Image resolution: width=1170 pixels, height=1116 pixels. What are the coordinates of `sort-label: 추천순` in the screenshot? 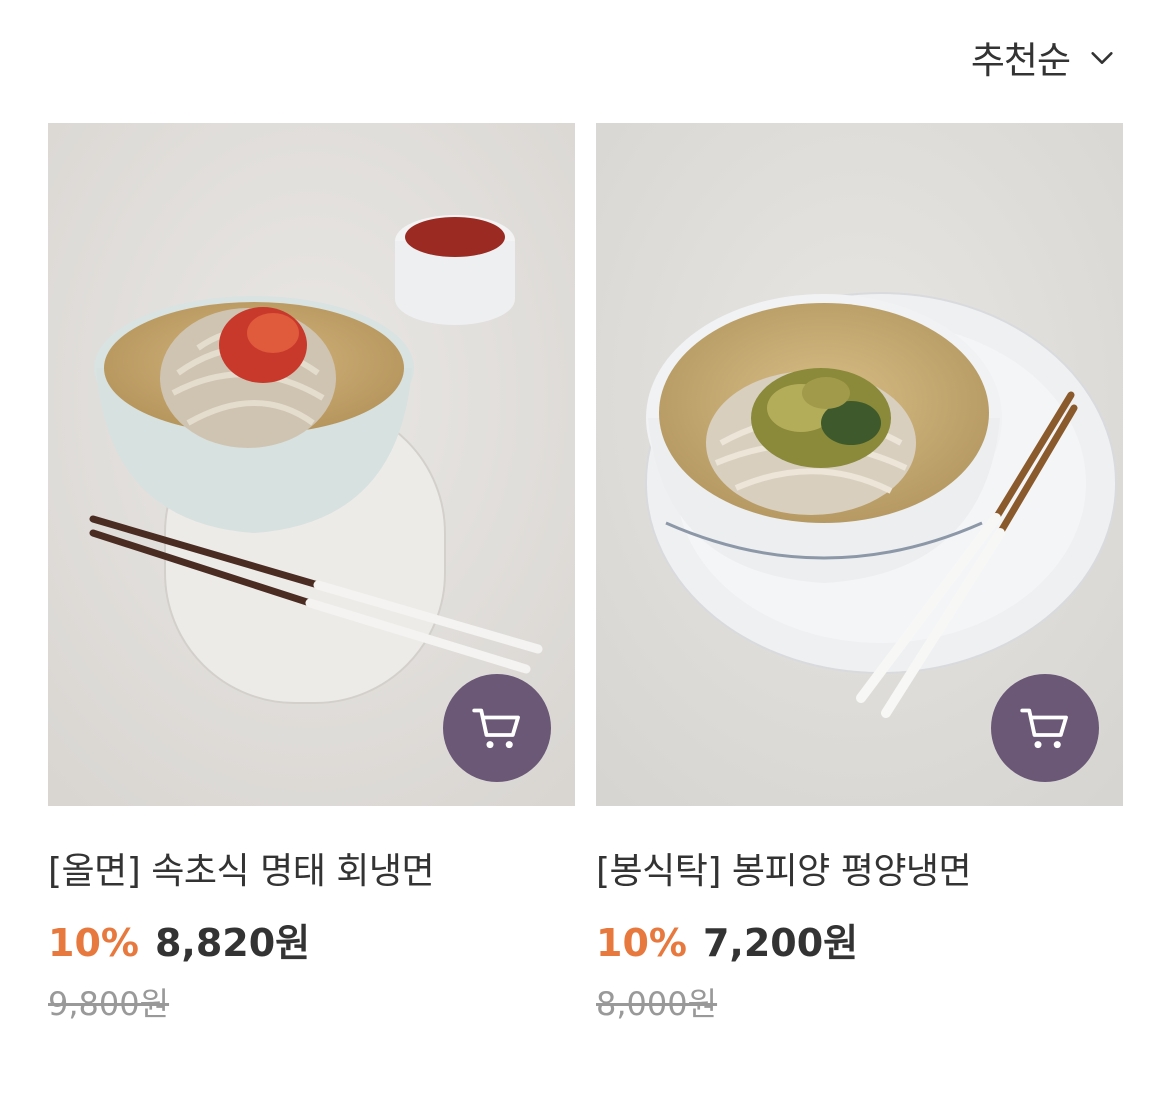 It's located at (1020, 60).